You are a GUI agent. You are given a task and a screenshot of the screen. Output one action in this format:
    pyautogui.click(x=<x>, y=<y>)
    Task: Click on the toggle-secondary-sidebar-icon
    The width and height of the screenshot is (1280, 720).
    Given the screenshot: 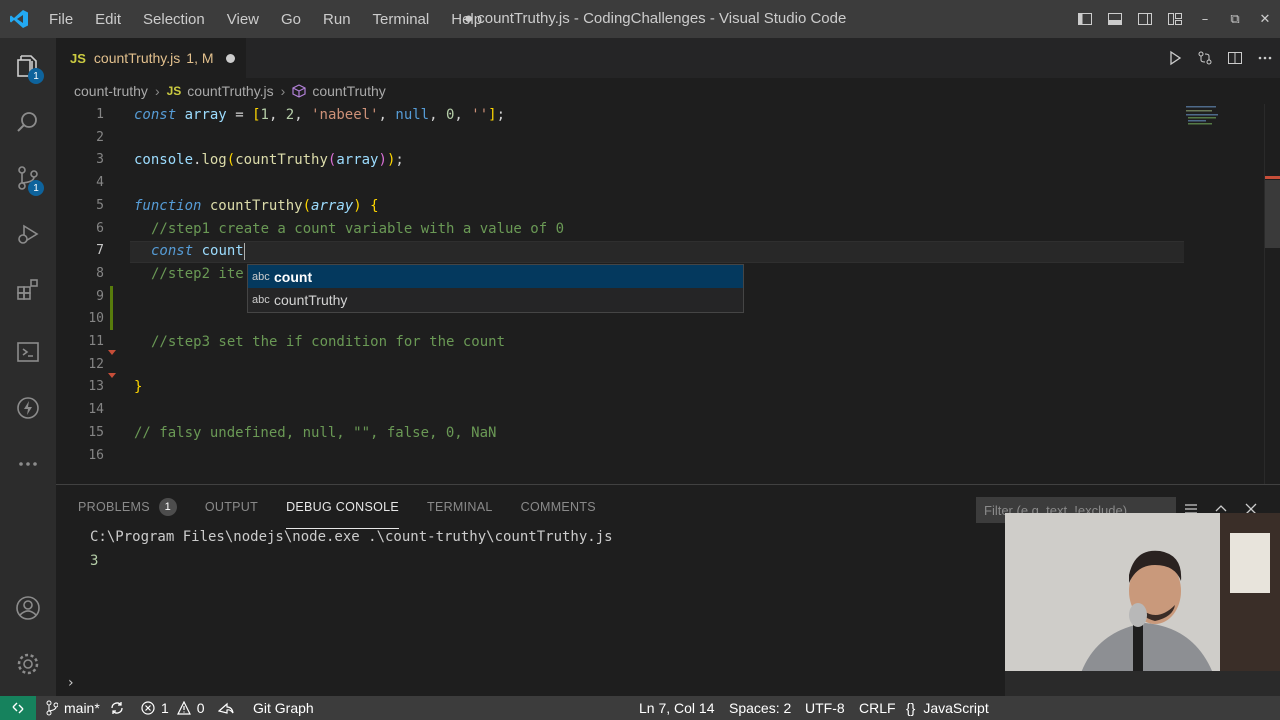 What is the action you would take?
    pyautogui.click(x=1145, y=19)
    